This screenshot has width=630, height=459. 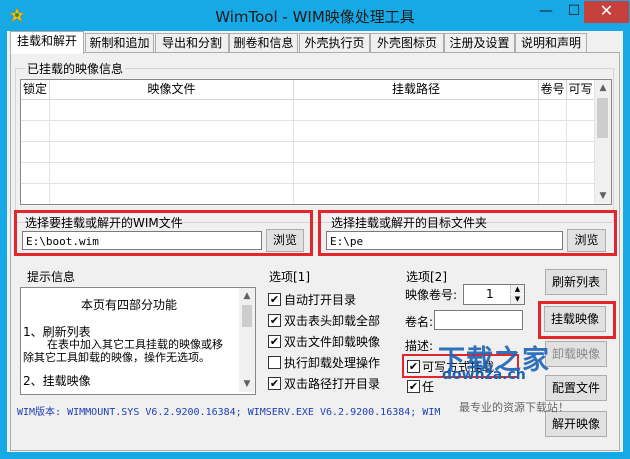 I want to click on column-header-image-file: 映像文件, so click(x=172, y=90).